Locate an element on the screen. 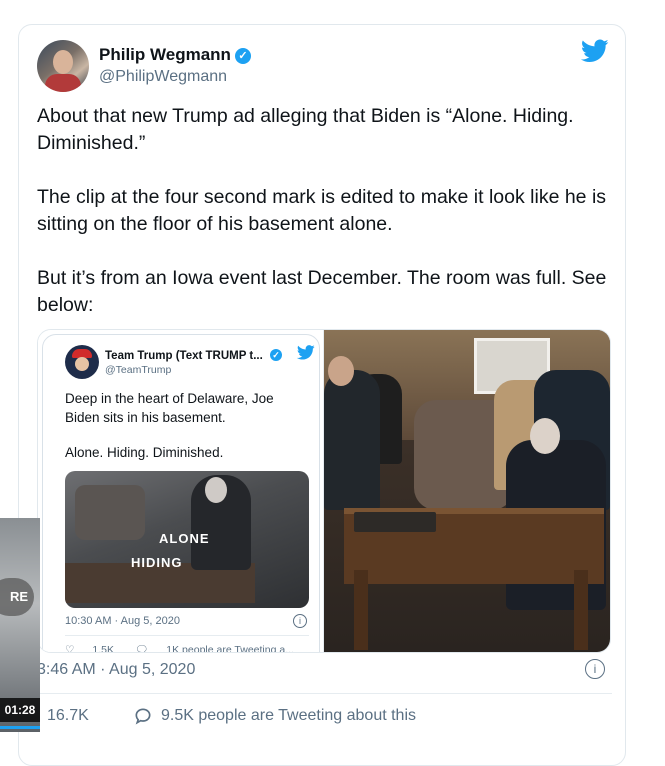 This screenshot has width=665, height=766. tweet-timestamp: 3:46 AM · Aug 5, 2020 is located at coordinates (116, 670).